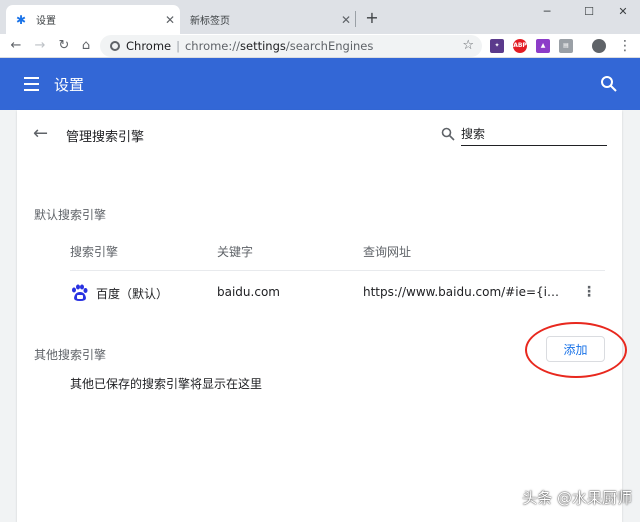  What do you see at coordinates (329, 46) in the screenshot?
I see `url-path: /searchEngines` at bounding box center [329, 46].